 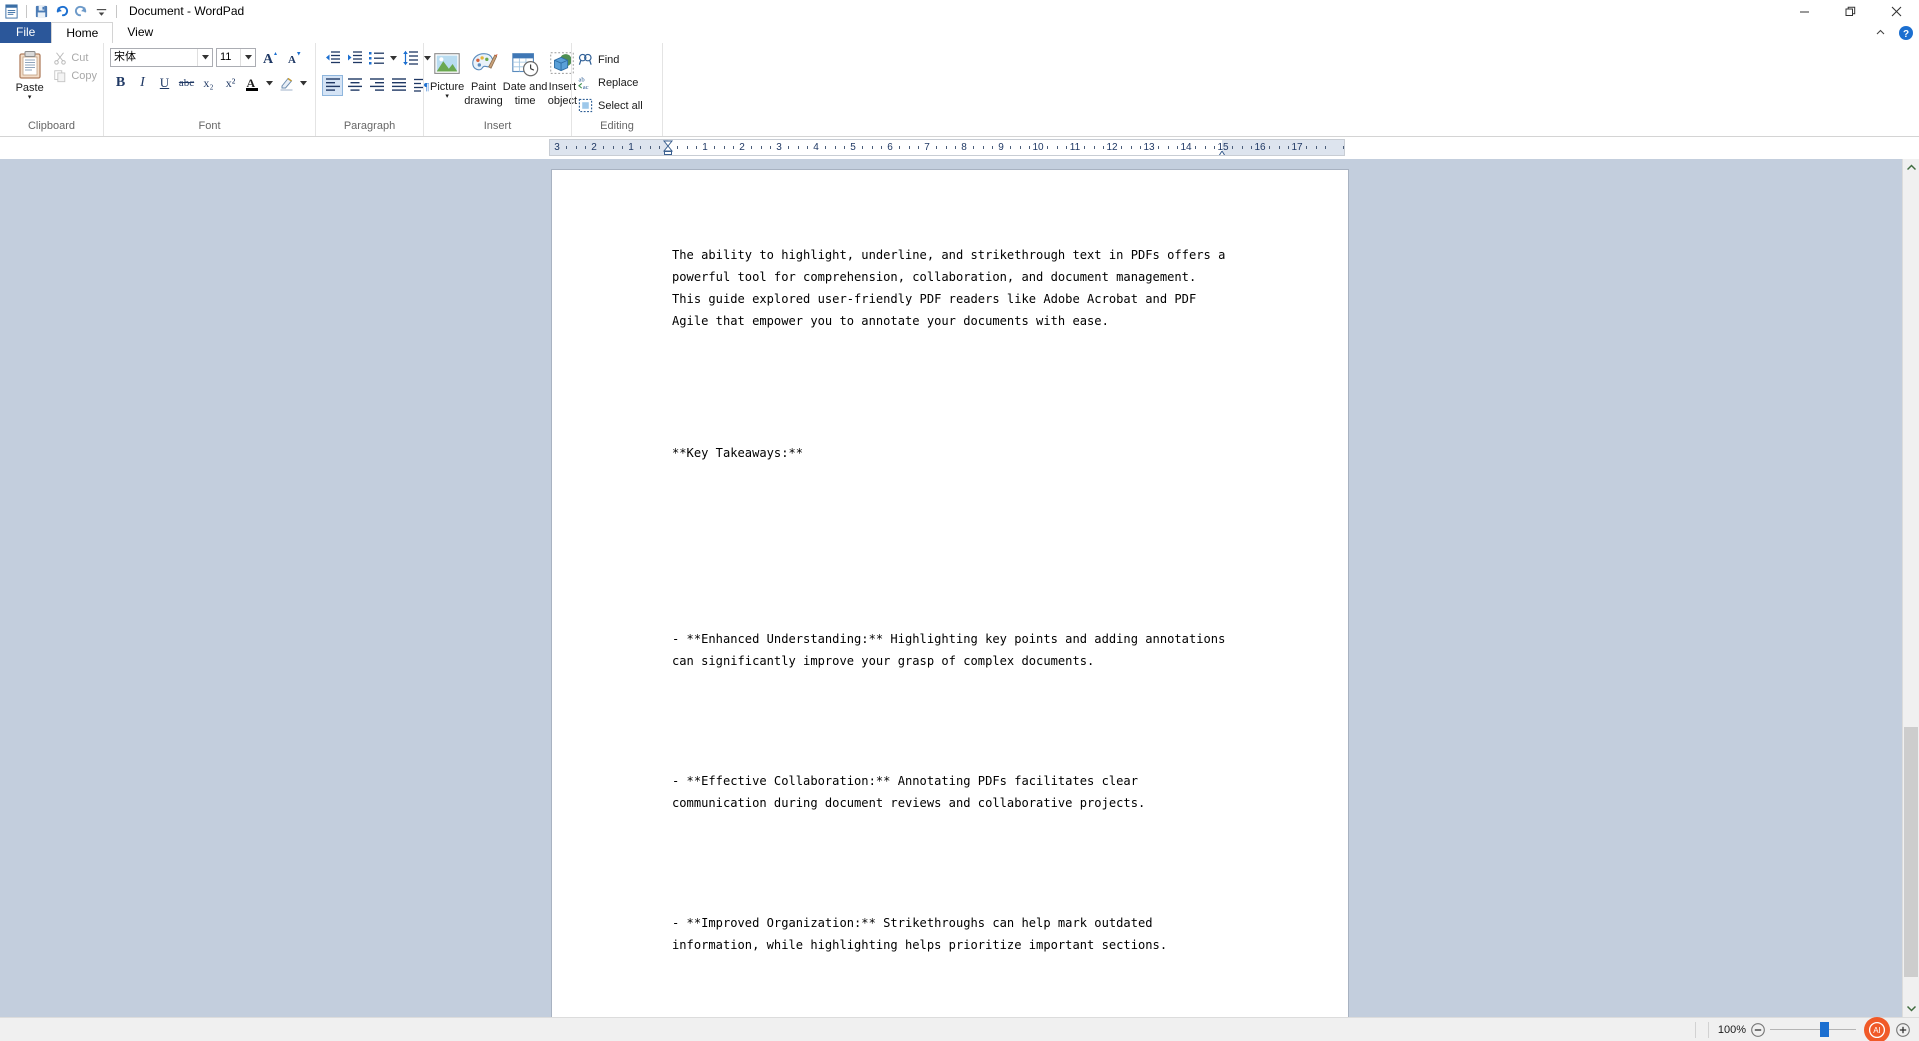 What do you see at coordinates (1001, 147) in the screenshot?
I see `ruler-number: 9` at bounding box center [1001, 147].